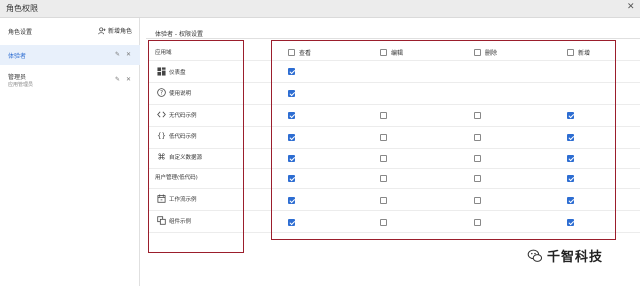  I want to click on sidebar-header: 角色设置 新增角色, so click(70, 30).